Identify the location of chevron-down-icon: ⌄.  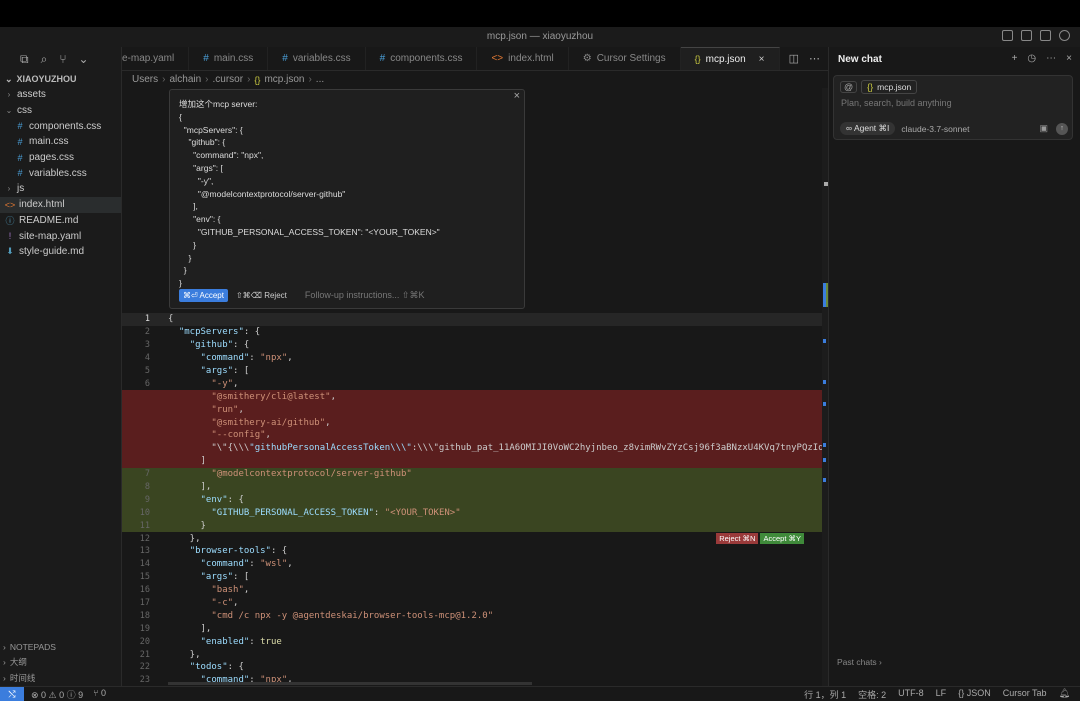
(84, 59).